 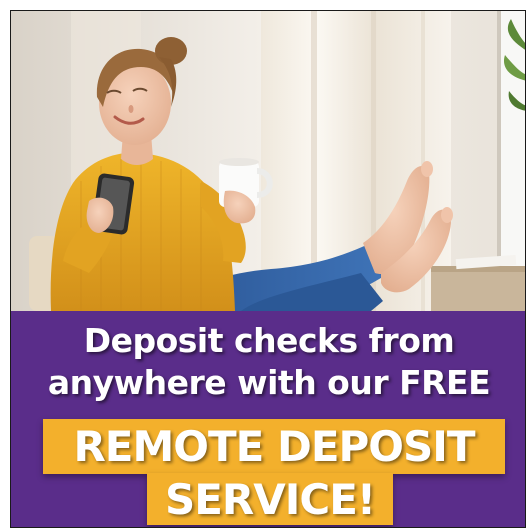 I want to click on headline-line-1: Deposit checks from, so click(x=269, y=340).